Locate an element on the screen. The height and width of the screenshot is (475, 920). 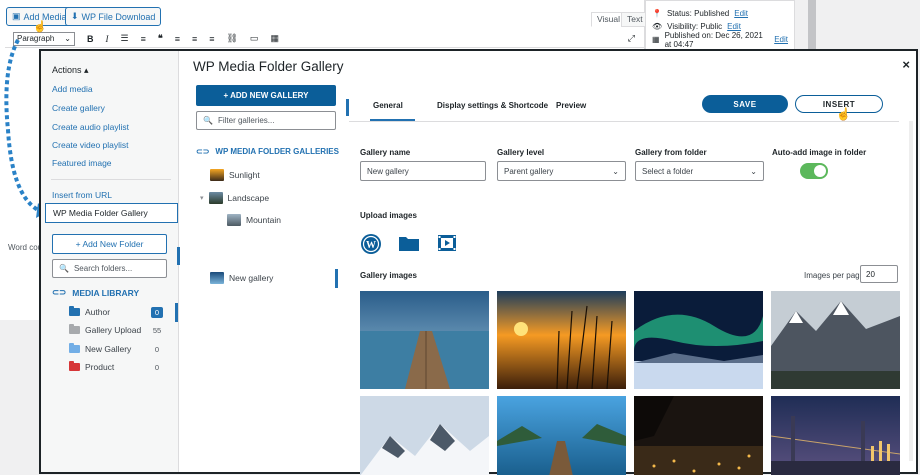
city-night-image is located at coordinates (698, 435).